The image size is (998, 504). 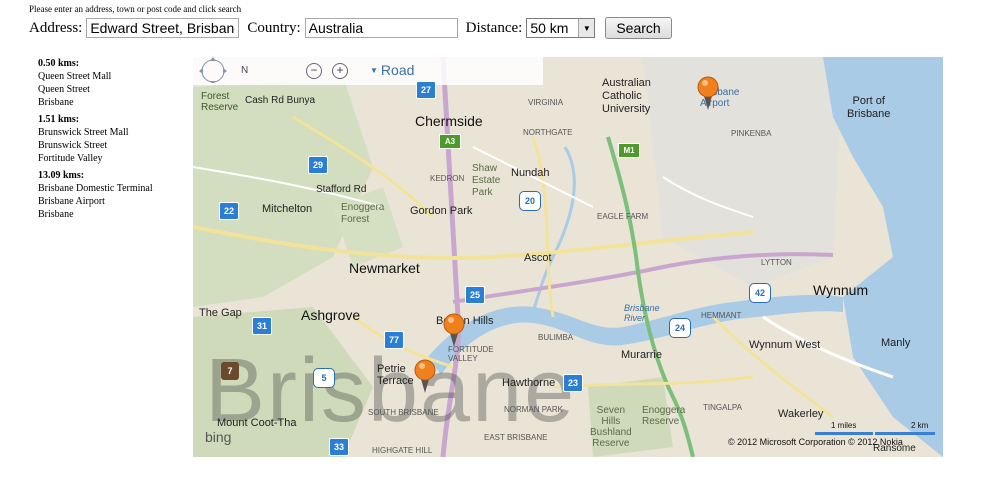 What do you see at coordinates (220, 313) in the screenshot?
I see `map-label: The Gap` at bounding box center [220, 313].